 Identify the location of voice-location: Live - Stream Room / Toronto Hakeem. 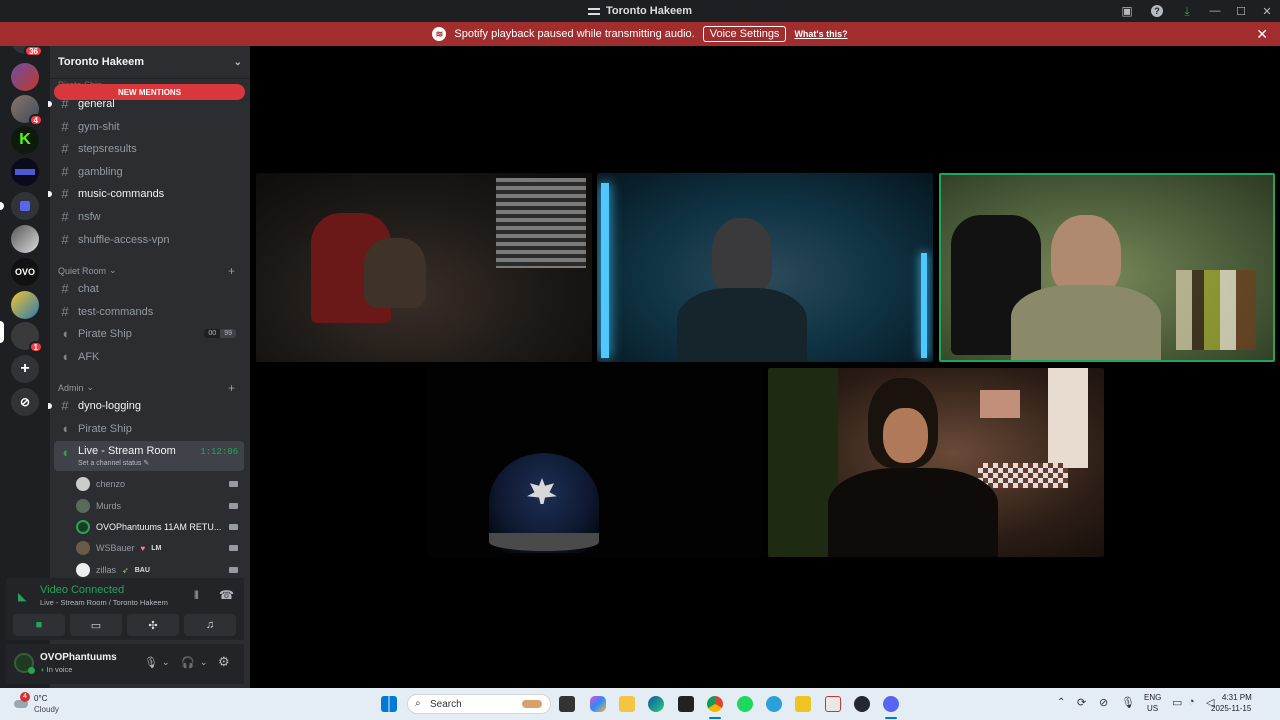
(104, 602).